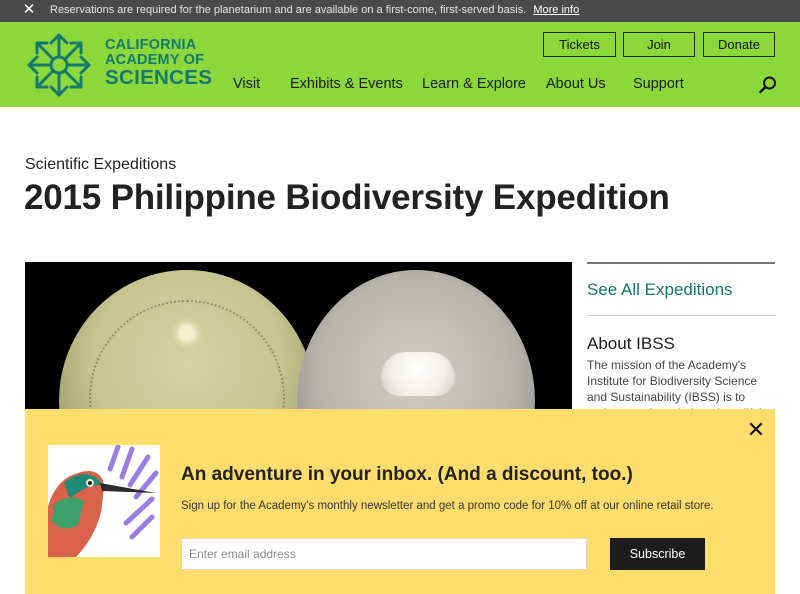 The image size is (800, 594). Describe the element at coordinates (155, 59) in the screenshot. I see `logo-line-2: ACADEMY OF` at that location.